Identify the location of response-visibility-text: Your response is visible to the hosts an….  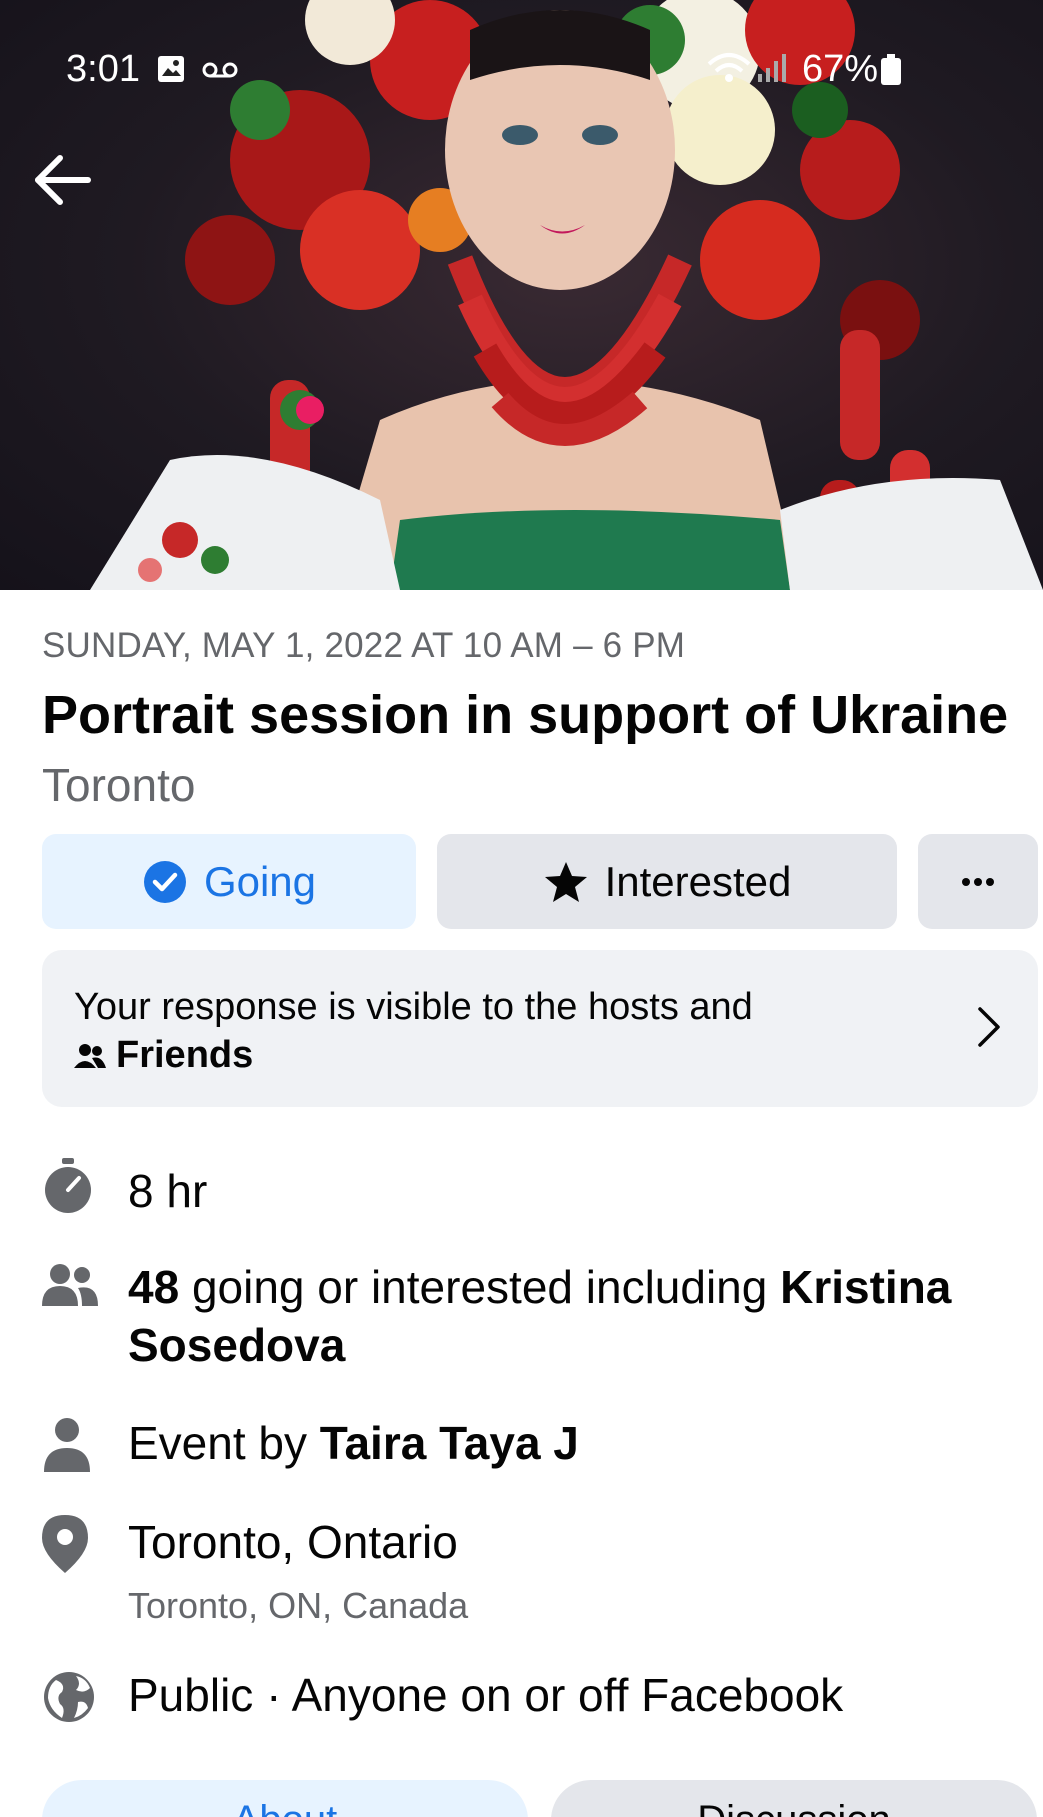
(413, 1007).